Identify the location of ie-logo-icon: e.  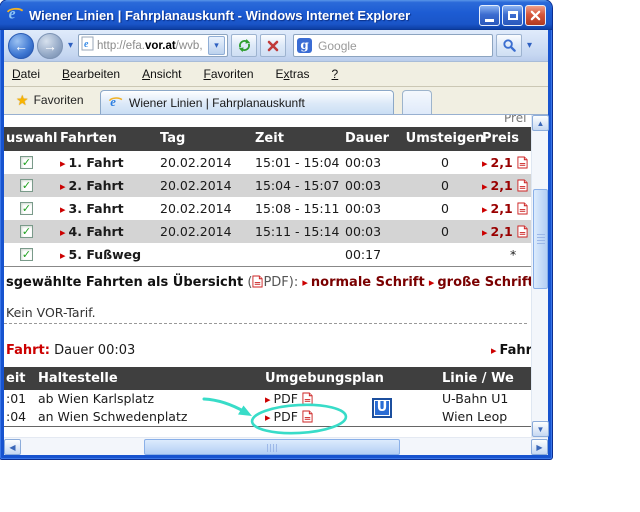
(115, 103).